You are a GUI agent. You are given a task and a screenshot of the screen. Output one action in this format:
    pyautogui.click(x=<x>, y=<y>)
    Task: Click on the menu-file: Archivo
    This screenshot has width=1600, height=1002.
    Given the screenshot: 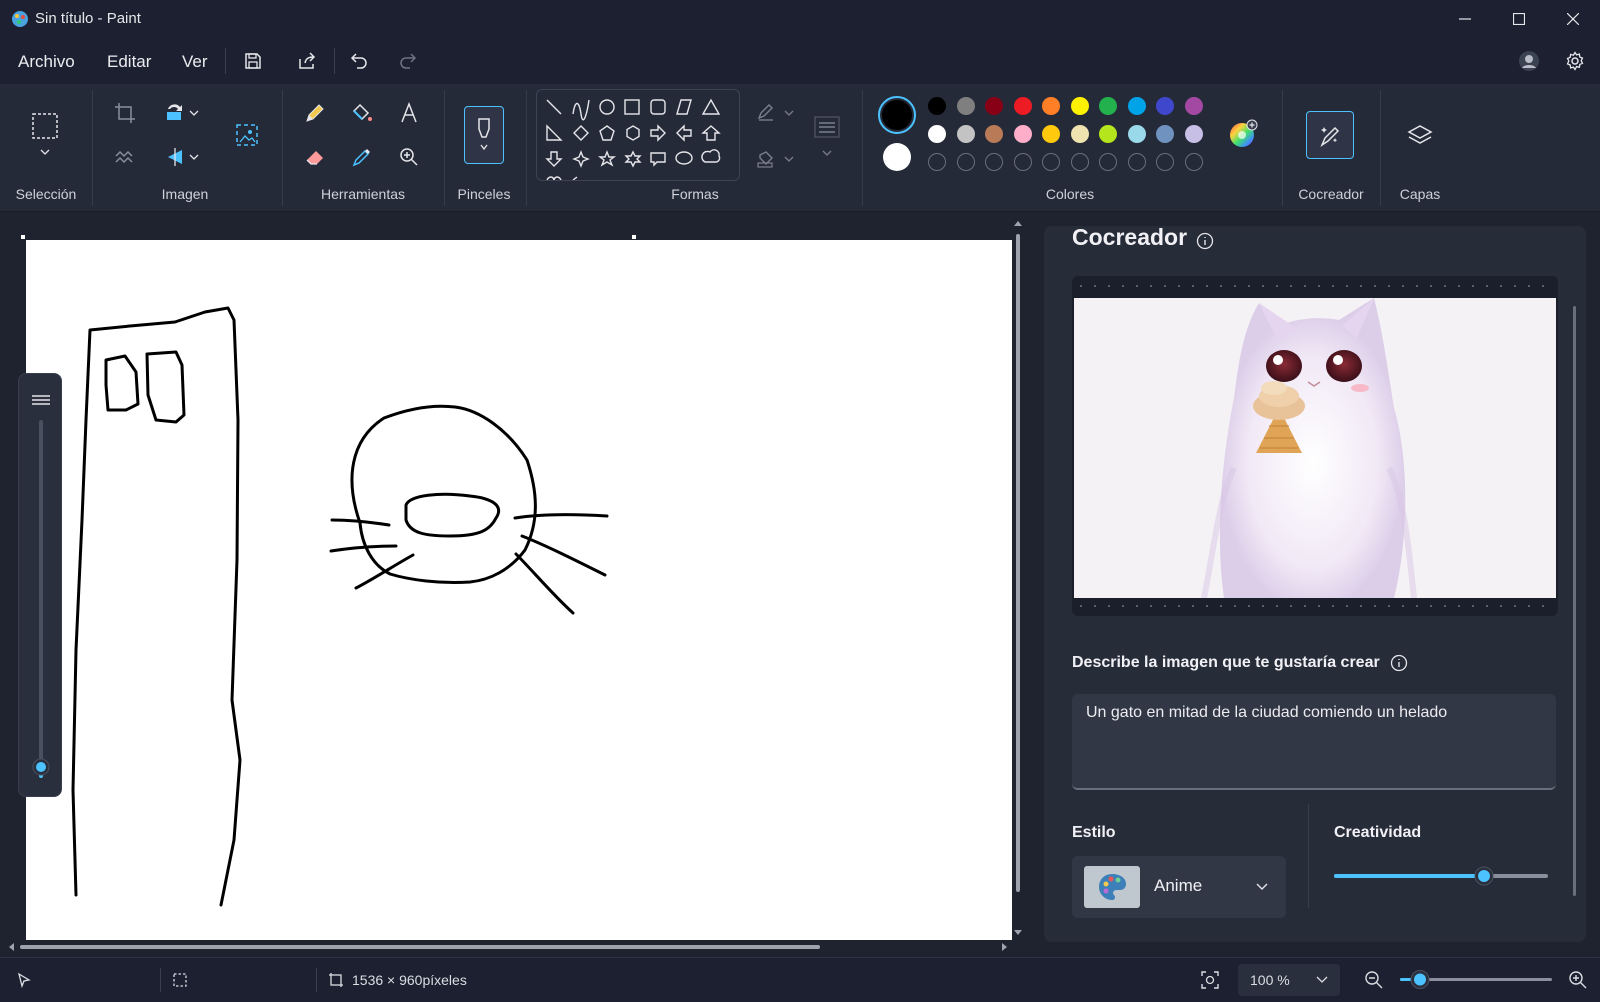 What is the action you would take?
    pyautogui.click(x=46, y=62)
    